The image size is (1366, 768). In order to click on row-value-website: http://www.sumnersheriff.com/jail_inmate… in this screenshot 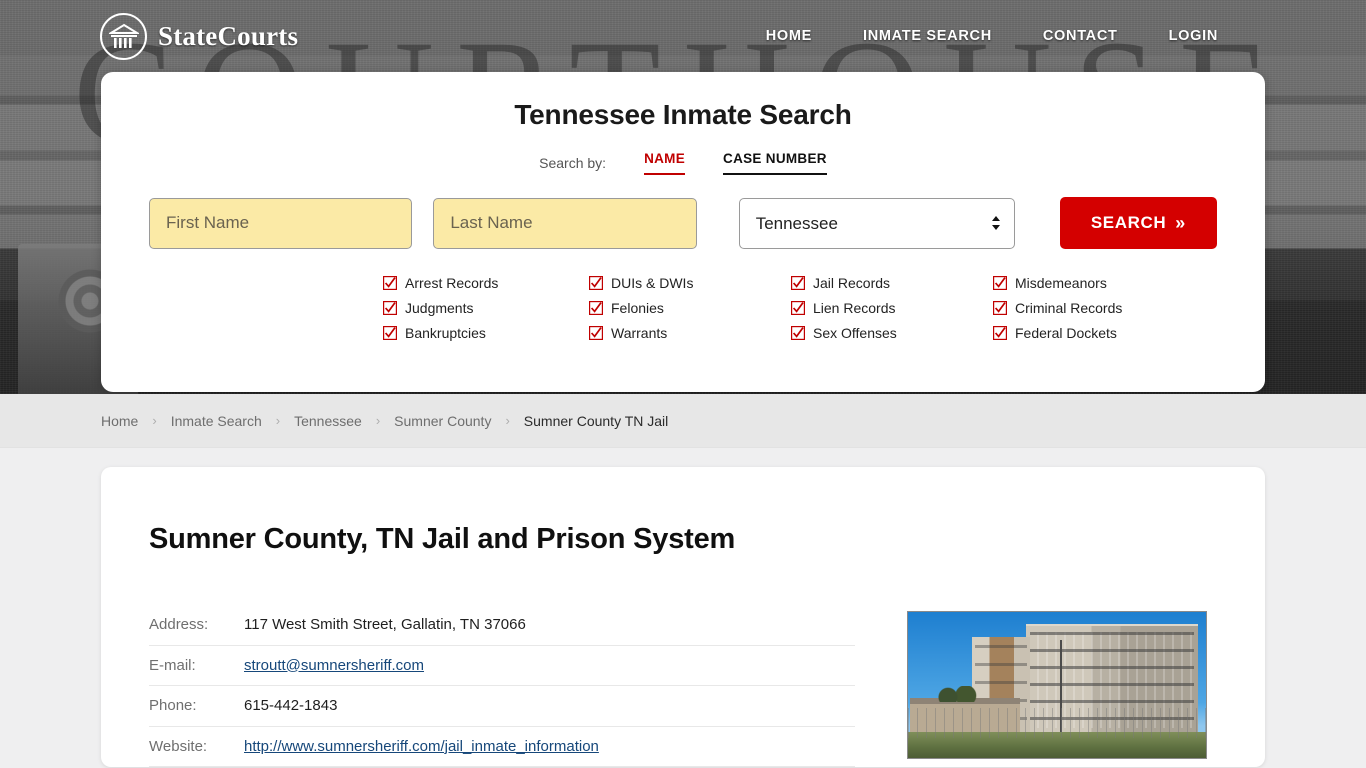, I will do `click(549, 746)`.